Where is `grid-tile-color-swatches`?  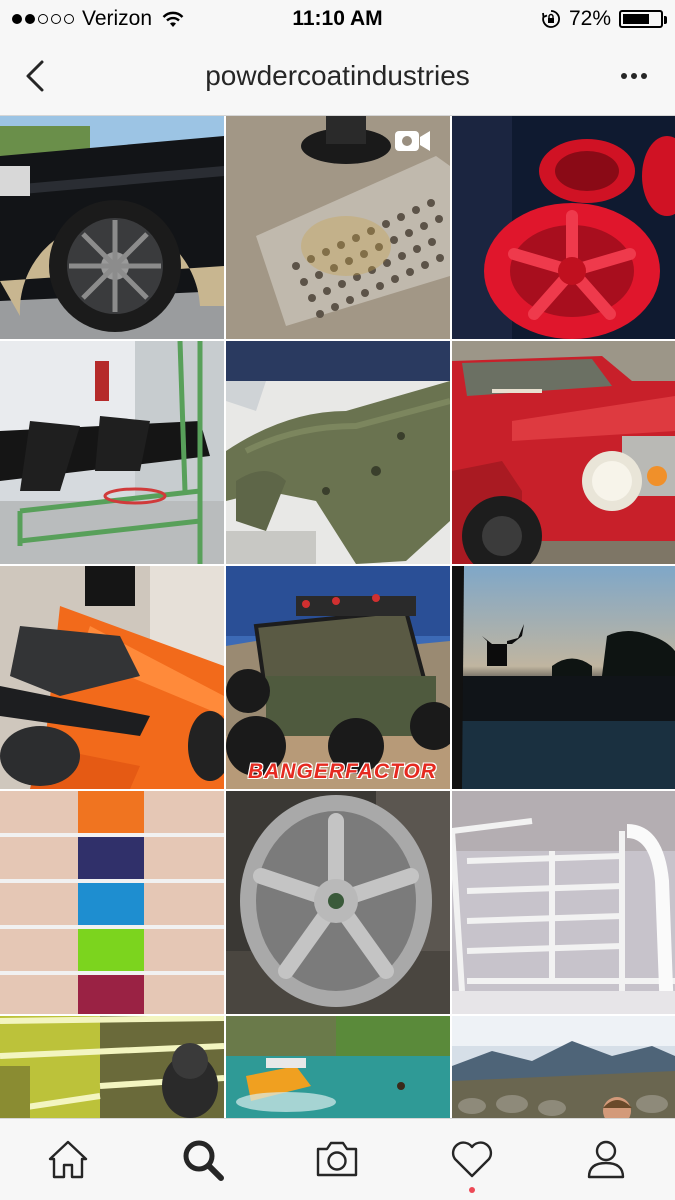
grid-tile-color-swatches is located at coordinates (112, 902).